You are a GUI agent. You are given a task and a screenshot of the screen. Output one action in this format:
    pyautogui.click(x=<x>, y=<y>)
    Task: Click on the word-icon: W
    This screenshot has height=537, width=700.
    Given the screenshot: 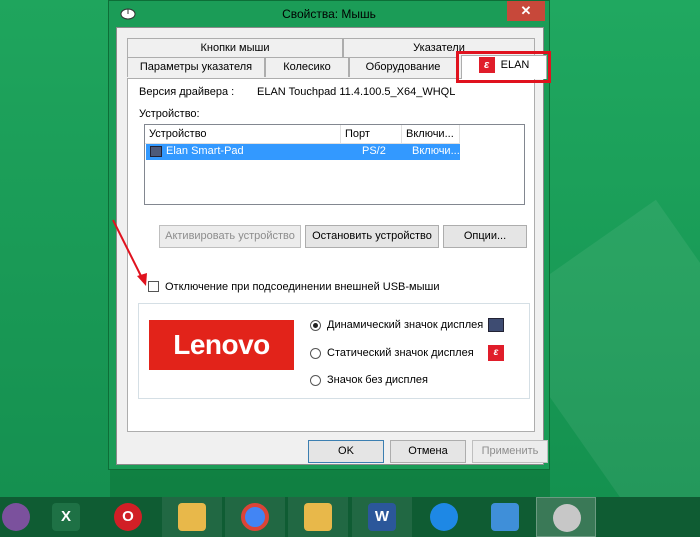 What is the action you would take?
    pyautogui.click(x=382, y=517)
    